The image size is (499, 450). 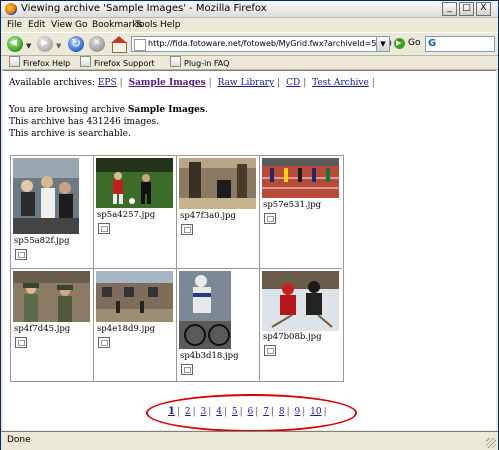 I want to click on image-filename: sp4f7d45.jpg, so click(x=42, y=329).